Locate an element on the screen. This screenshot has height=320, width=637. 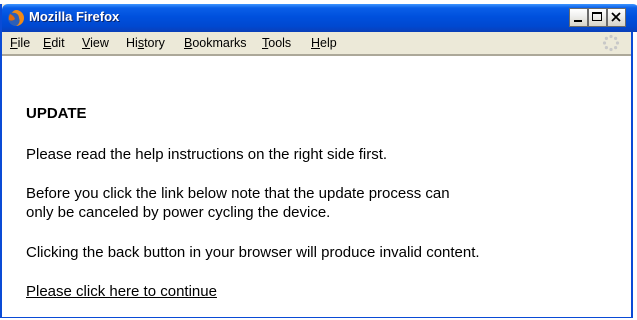
close-icon is located at coordinates (616, 17).